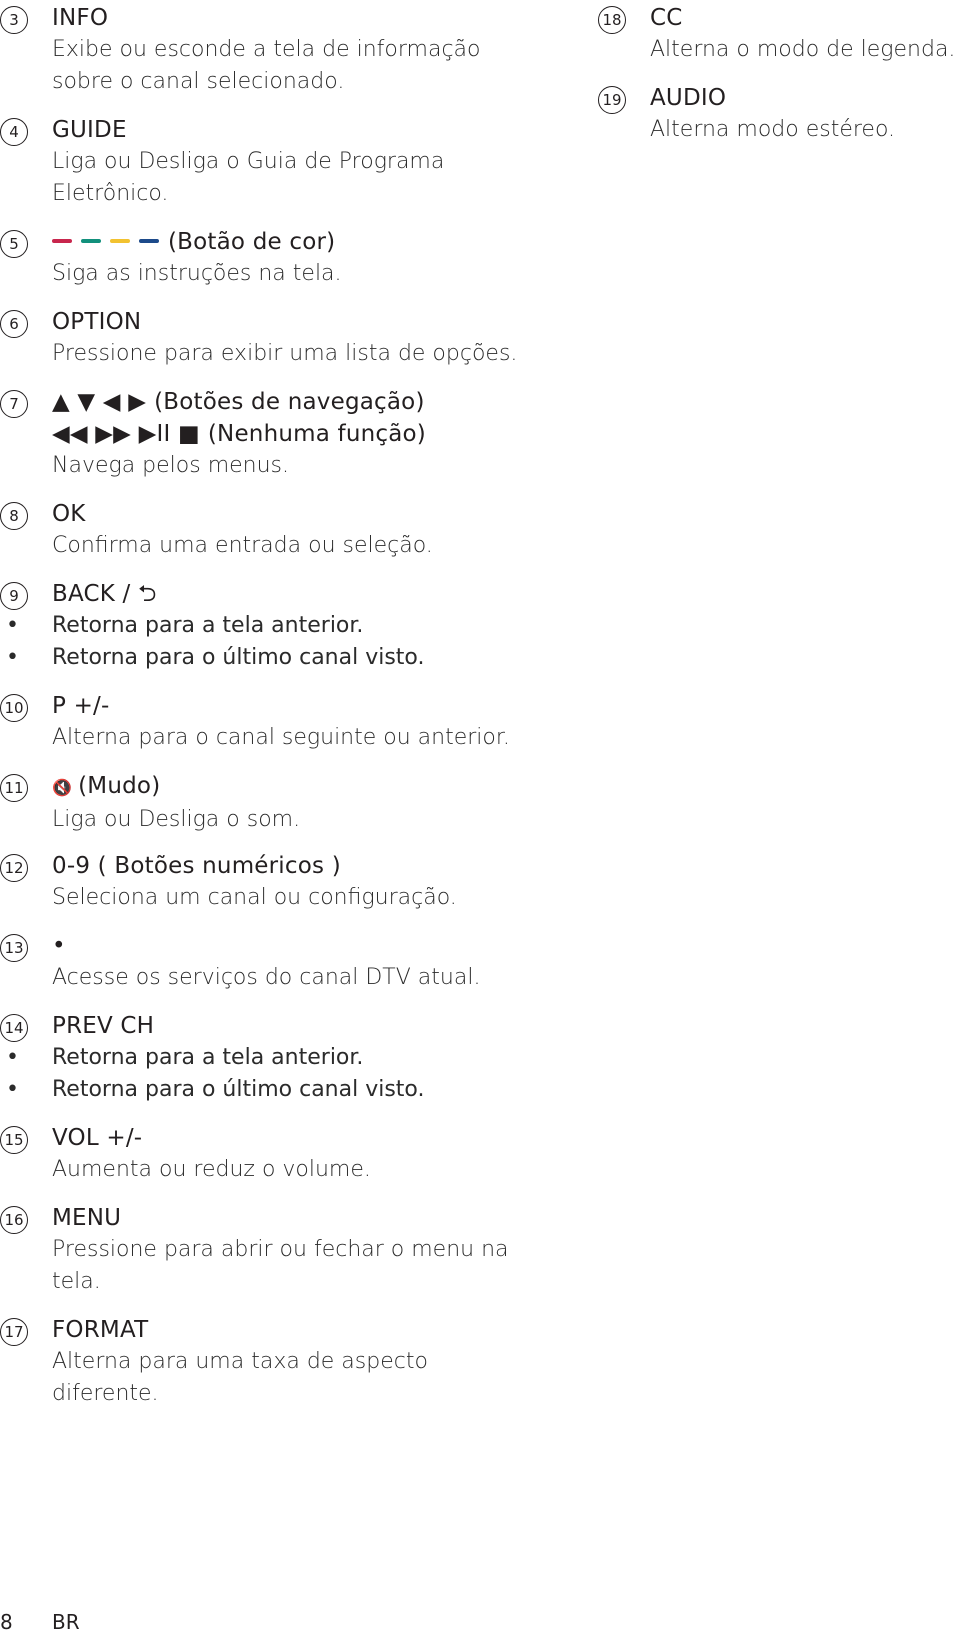  Describe the element at coordinates (779, 34) in the screenshot. I see `item-cc: 18 CC Alterna o modo de legenda.` at that location.